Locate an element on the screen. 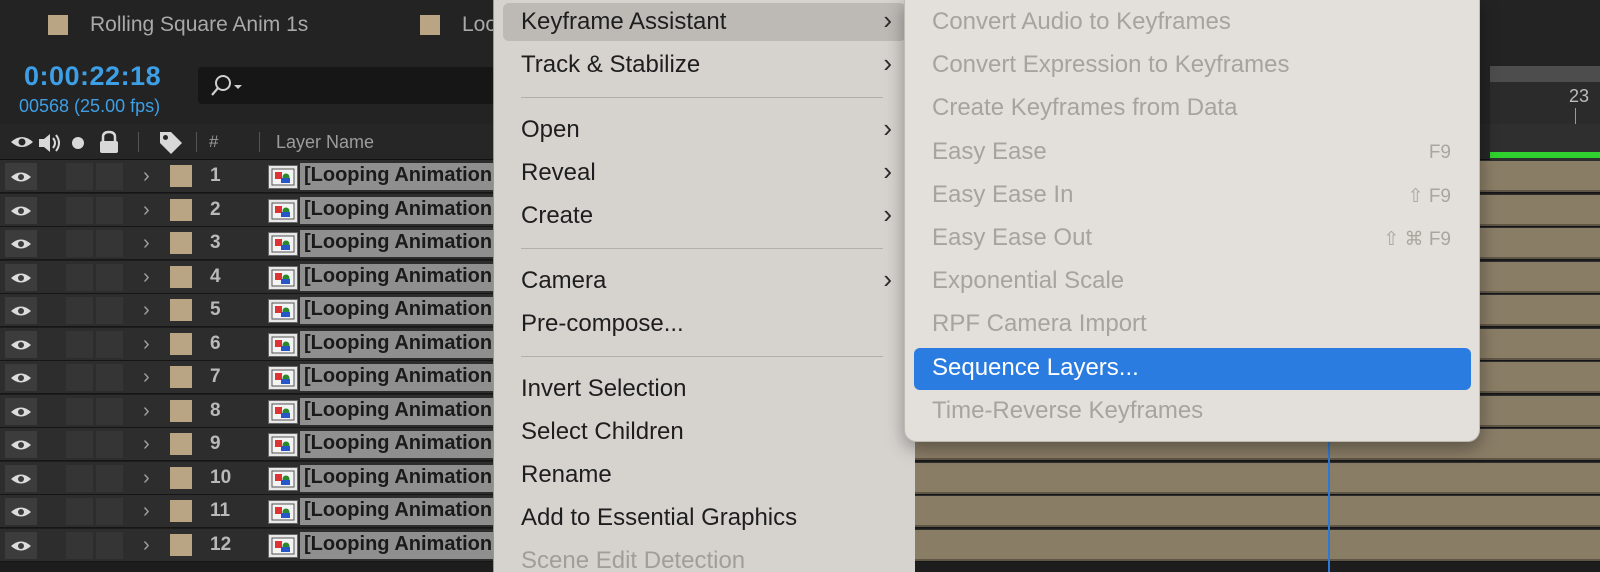 The height and width of the screenshot is (572, 1600). column-layer-name-header: Layer Name is located at coordinates (325, 142).